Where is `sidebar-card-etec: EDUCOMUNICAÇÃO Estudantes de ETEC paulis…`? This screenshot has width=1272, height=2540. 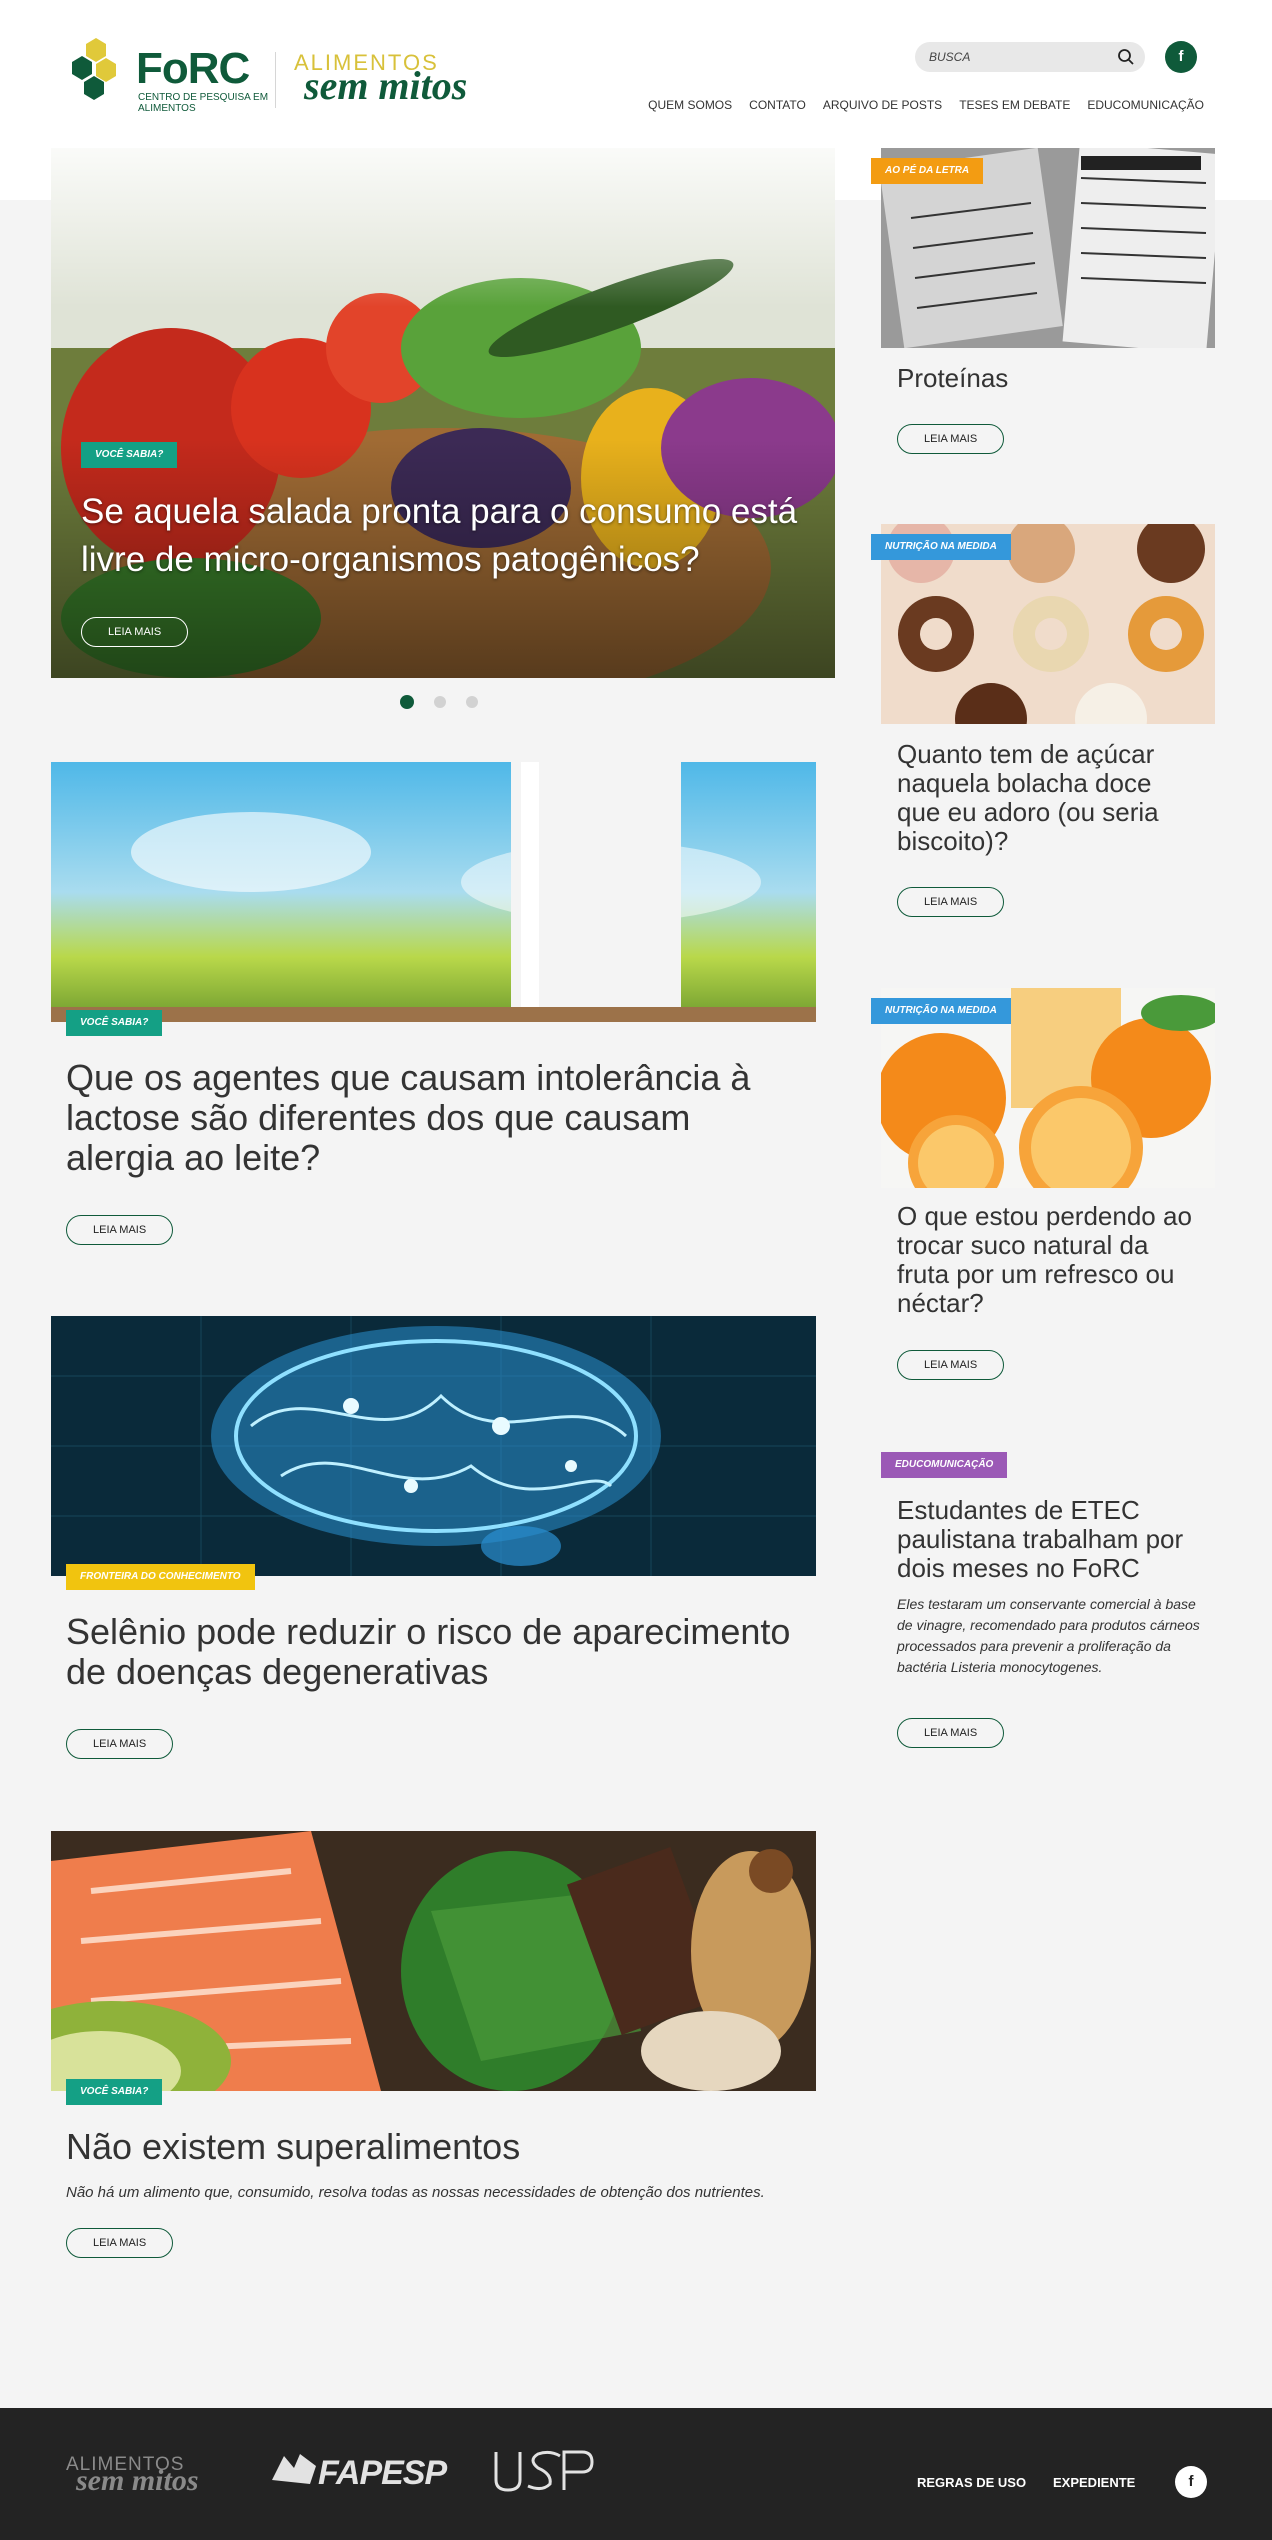
sidebar-card-etec: EDUCOMUNICAÇÃO Estudantes de ETEC paulis… is located at coordinates (1048, 1602).